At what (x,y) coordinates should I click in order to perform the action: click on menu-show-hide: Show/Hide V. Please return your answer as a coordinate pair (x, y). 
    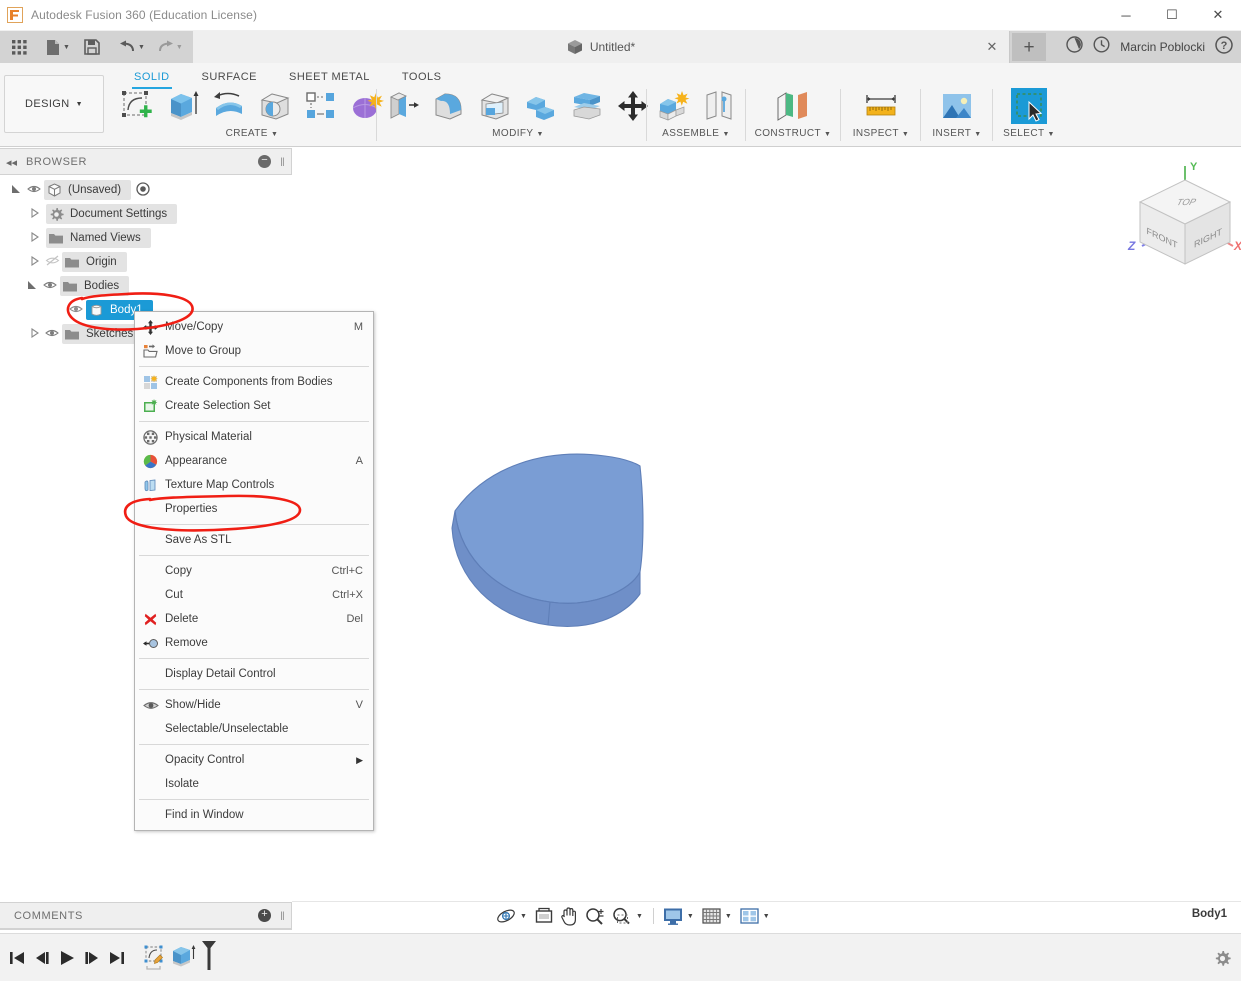
    Looking at the image, I should click on (254, 705).